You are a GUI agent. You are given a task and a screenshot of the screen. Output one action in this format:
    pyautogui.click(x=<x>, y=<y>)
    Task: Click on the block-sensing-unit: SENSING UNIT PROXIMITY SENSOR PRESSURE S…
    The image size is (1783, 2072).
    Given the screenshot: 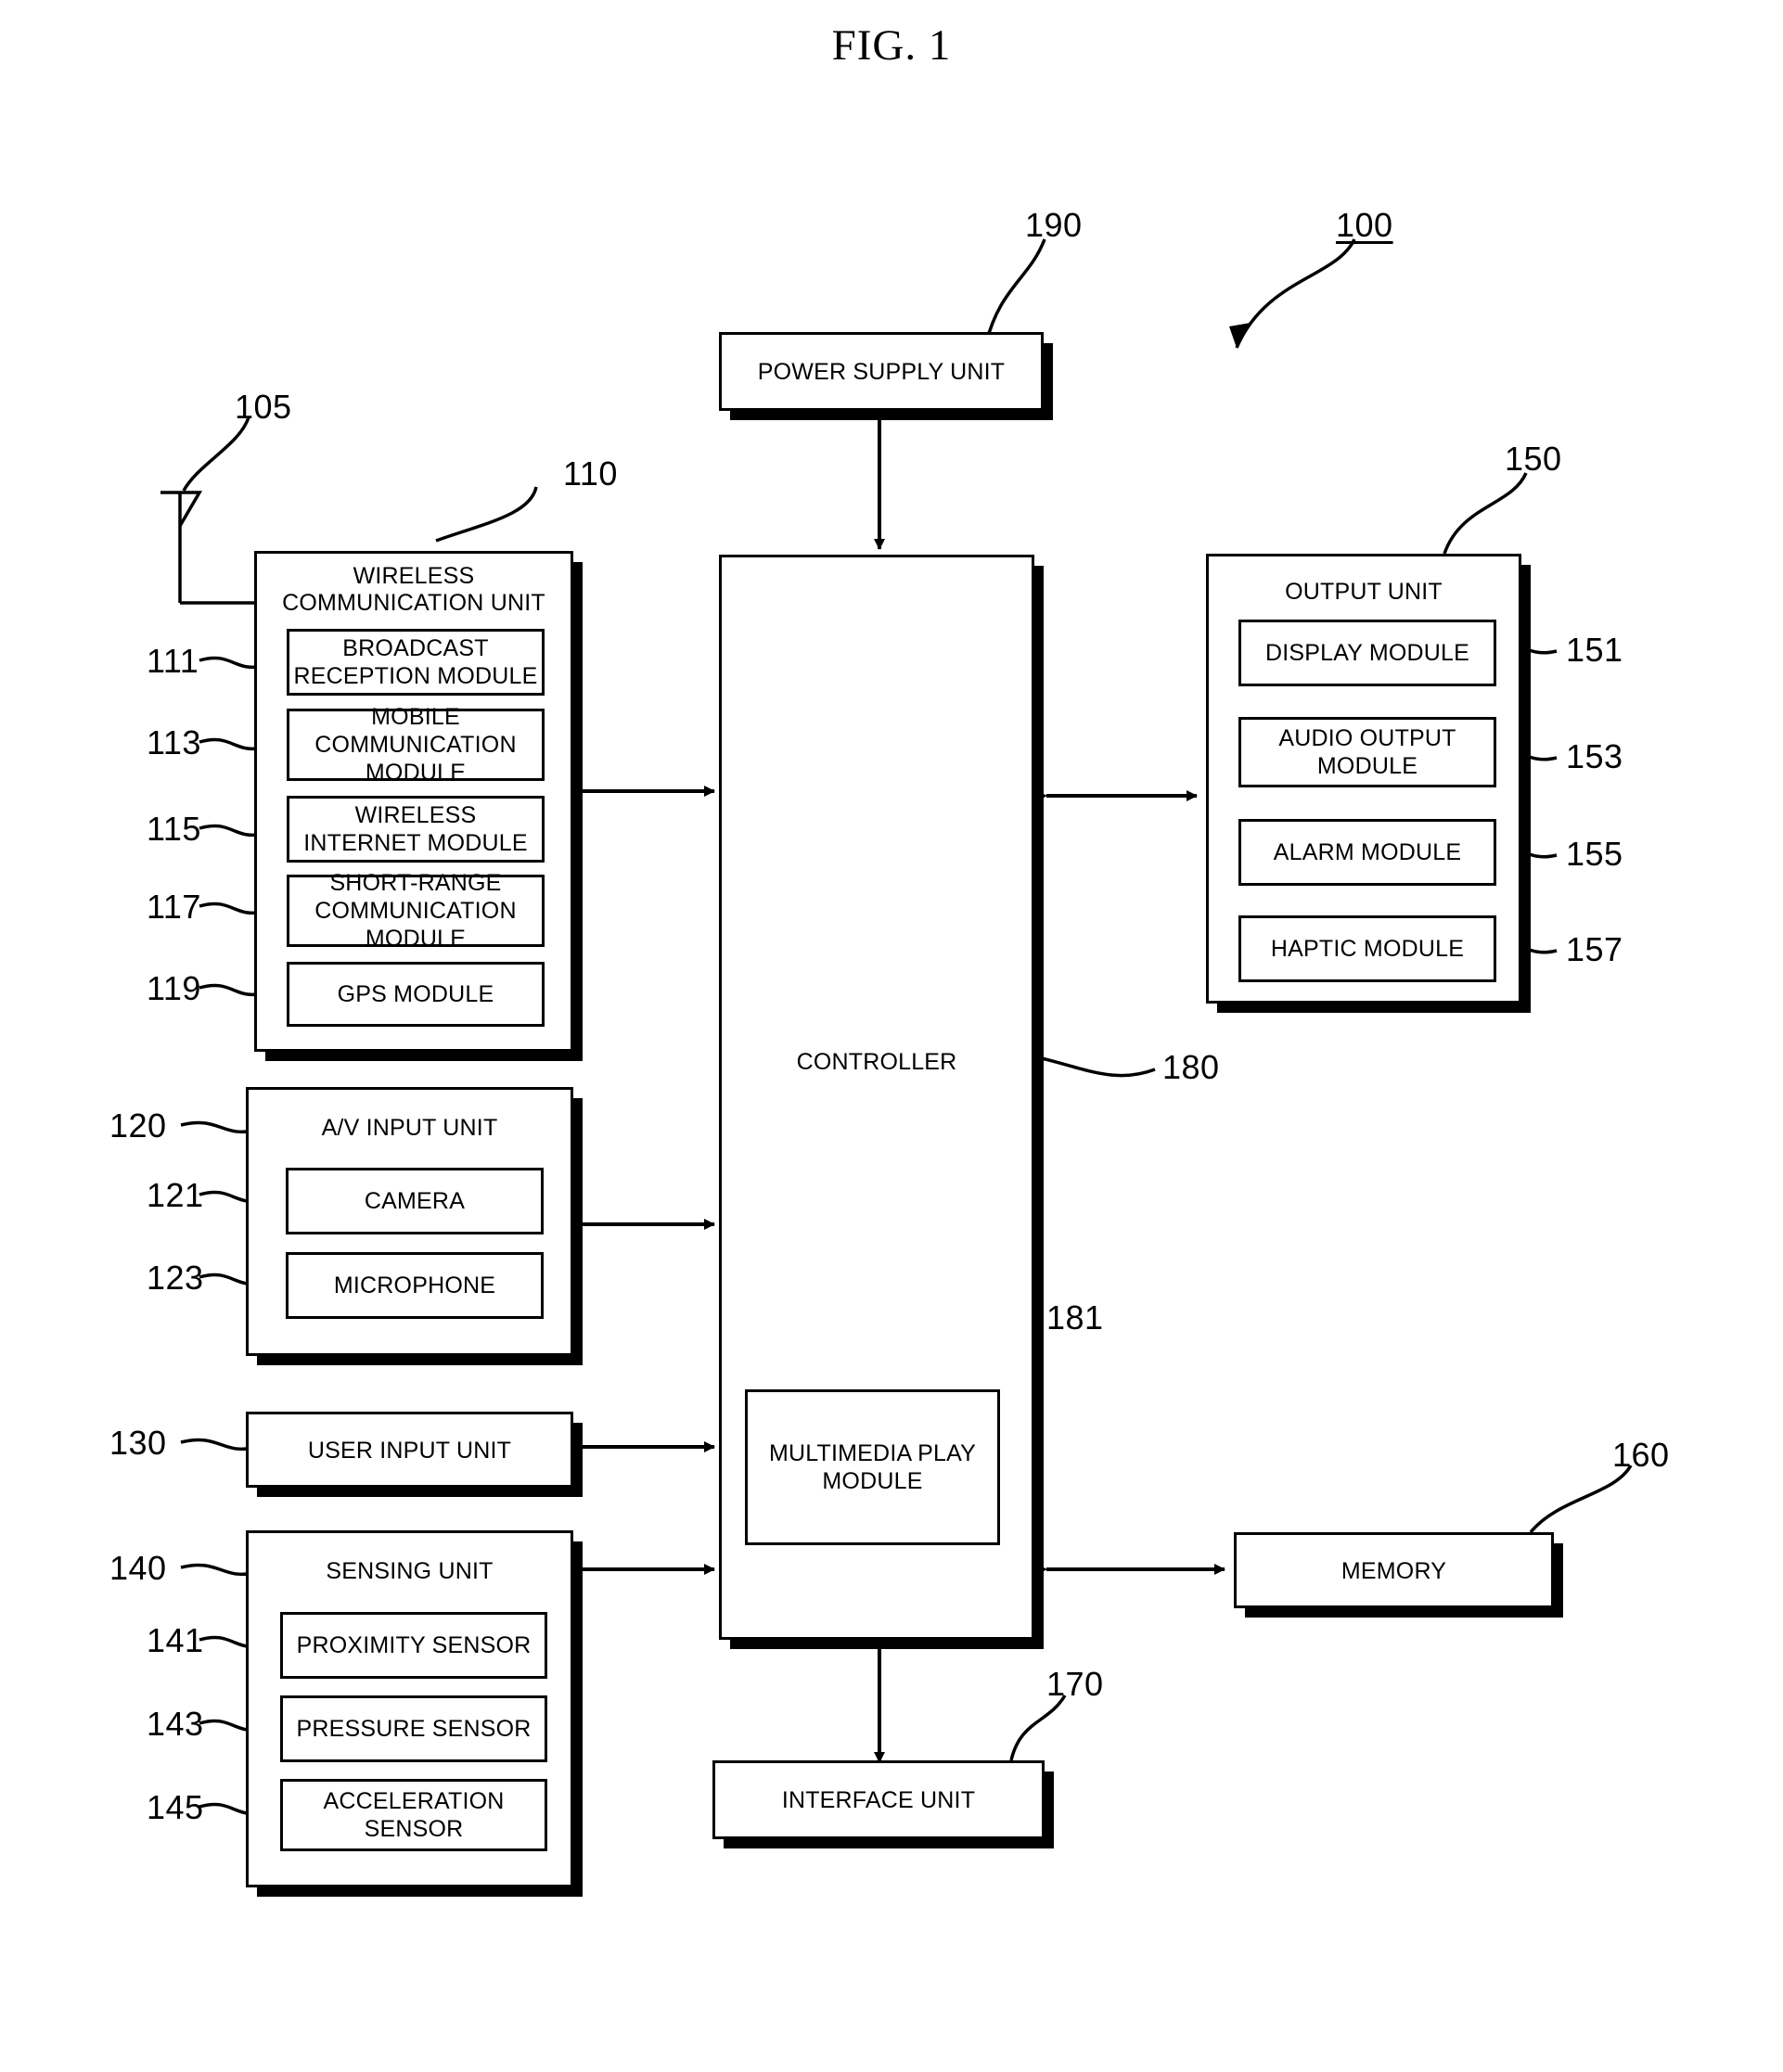 What is the action you would take?
    pyautogui.click(x=409, y=1708)
    